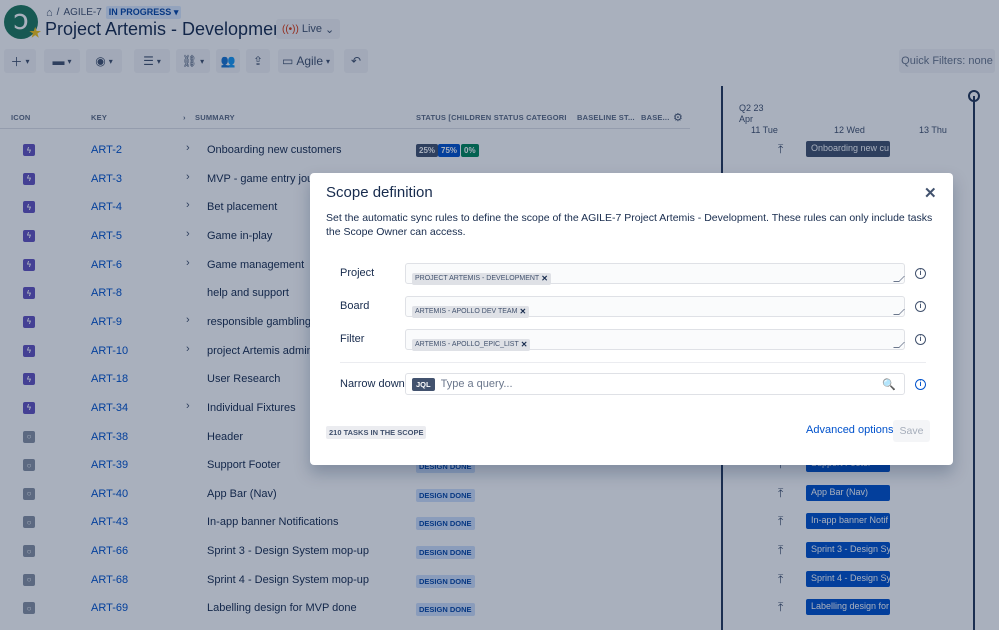 This screenshot has width=999, height=630. Describe the element at coordinates (372, 384) in the screenshot. I see `narrow-down-label: Narrow down` at that location.